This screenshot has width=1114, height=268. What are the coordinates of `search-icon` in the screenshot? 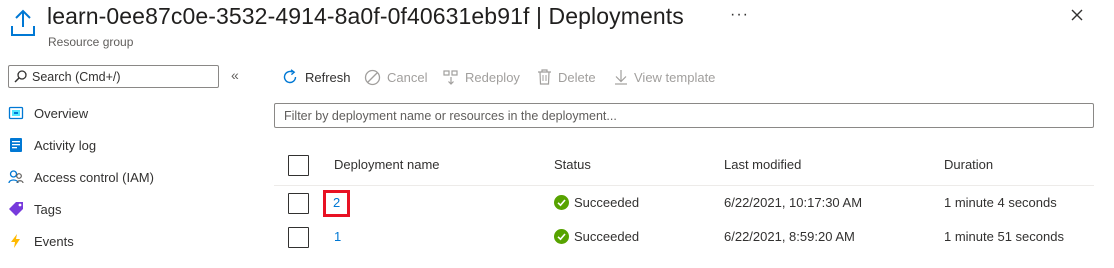 It's located at (20, 76).